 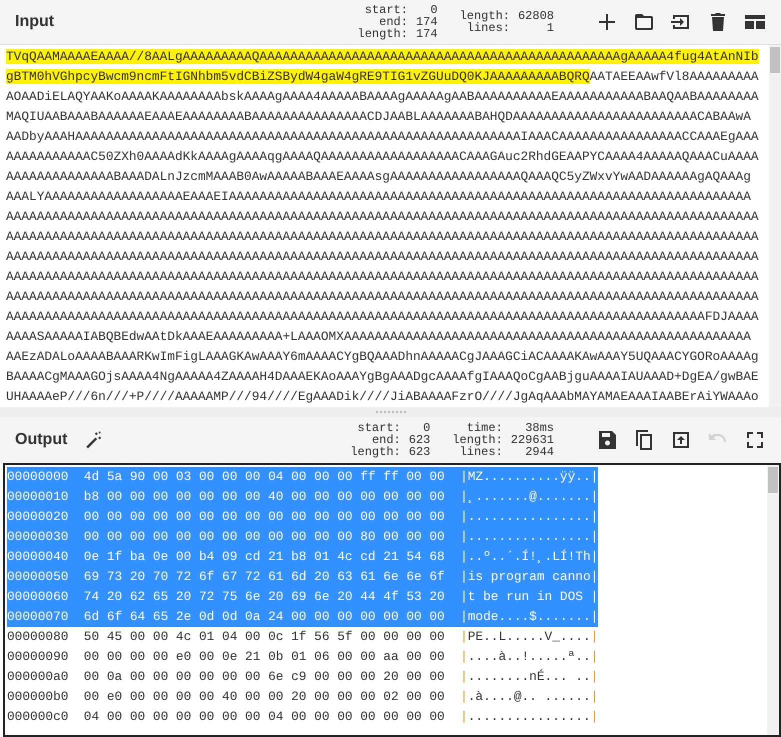 I want to click on hex-bytes: 00 00 00 00 00 00 00 00 00 00 00 00 80 00 00 00, so click(x=256, y=537).